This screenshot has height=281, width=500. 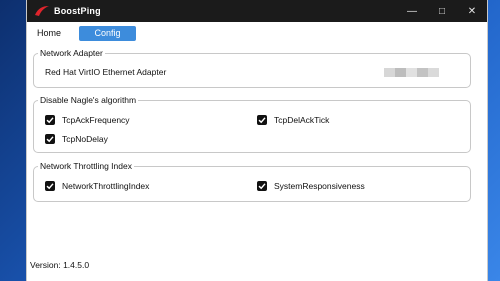 I want to click on nav-tabs: Home Config, so click(x=84, y=33).